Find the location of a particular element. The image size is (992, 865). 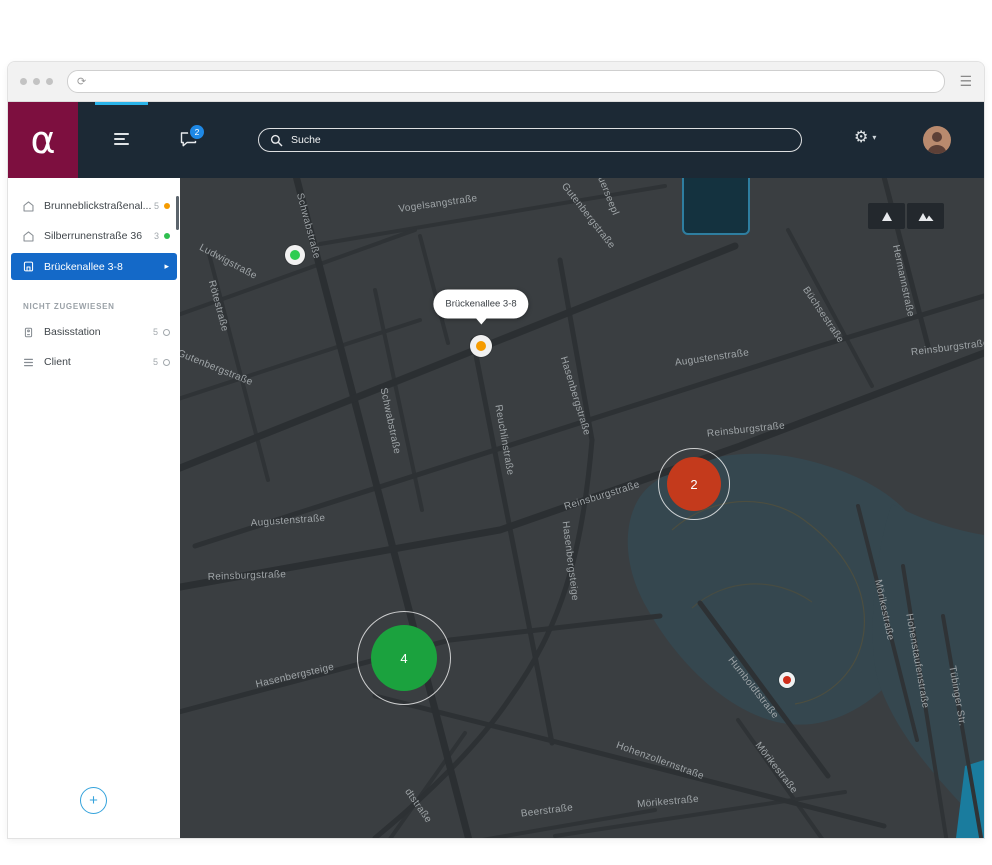

basestation-icon is located at coordinates (29, 332).